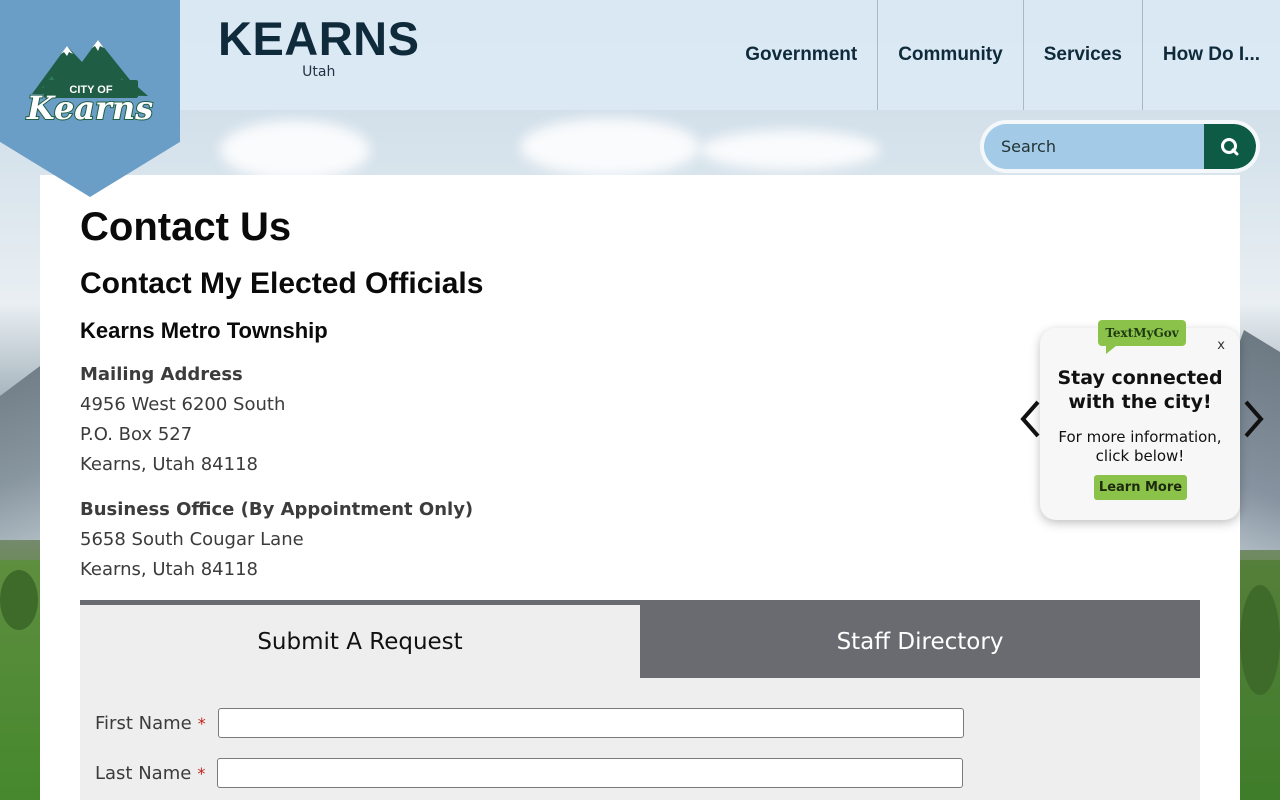 This screenshot has height=800, width=1280. I want to click on chevron-right-icon, so click(1254, 419).